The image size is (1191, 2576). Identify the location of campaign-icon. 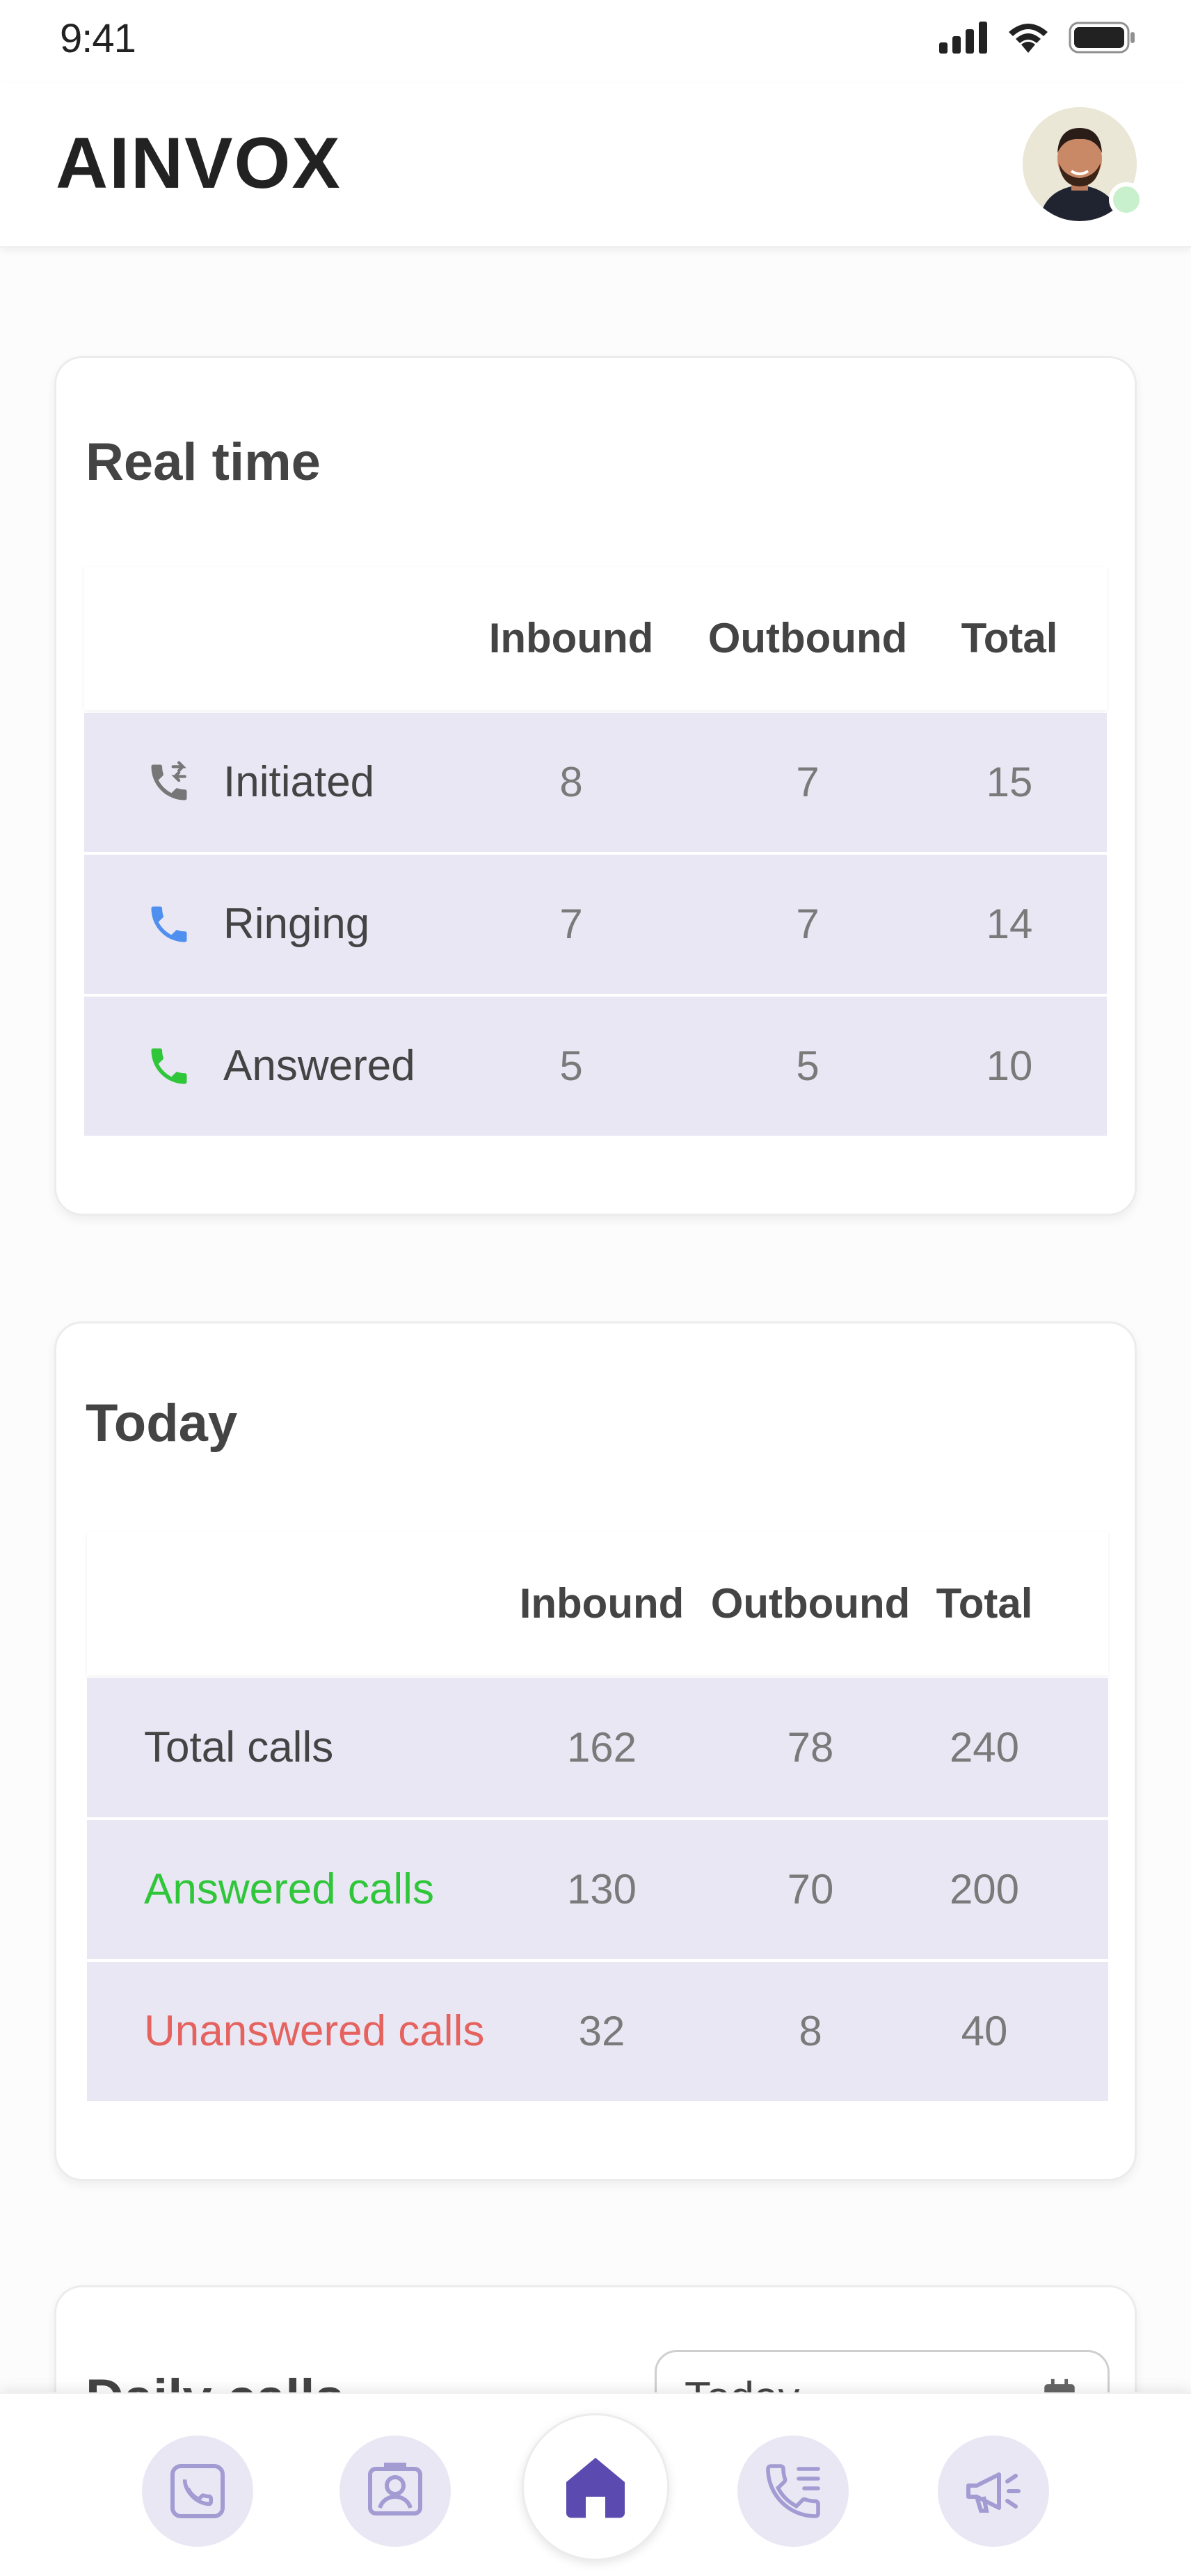
(993, 2492).